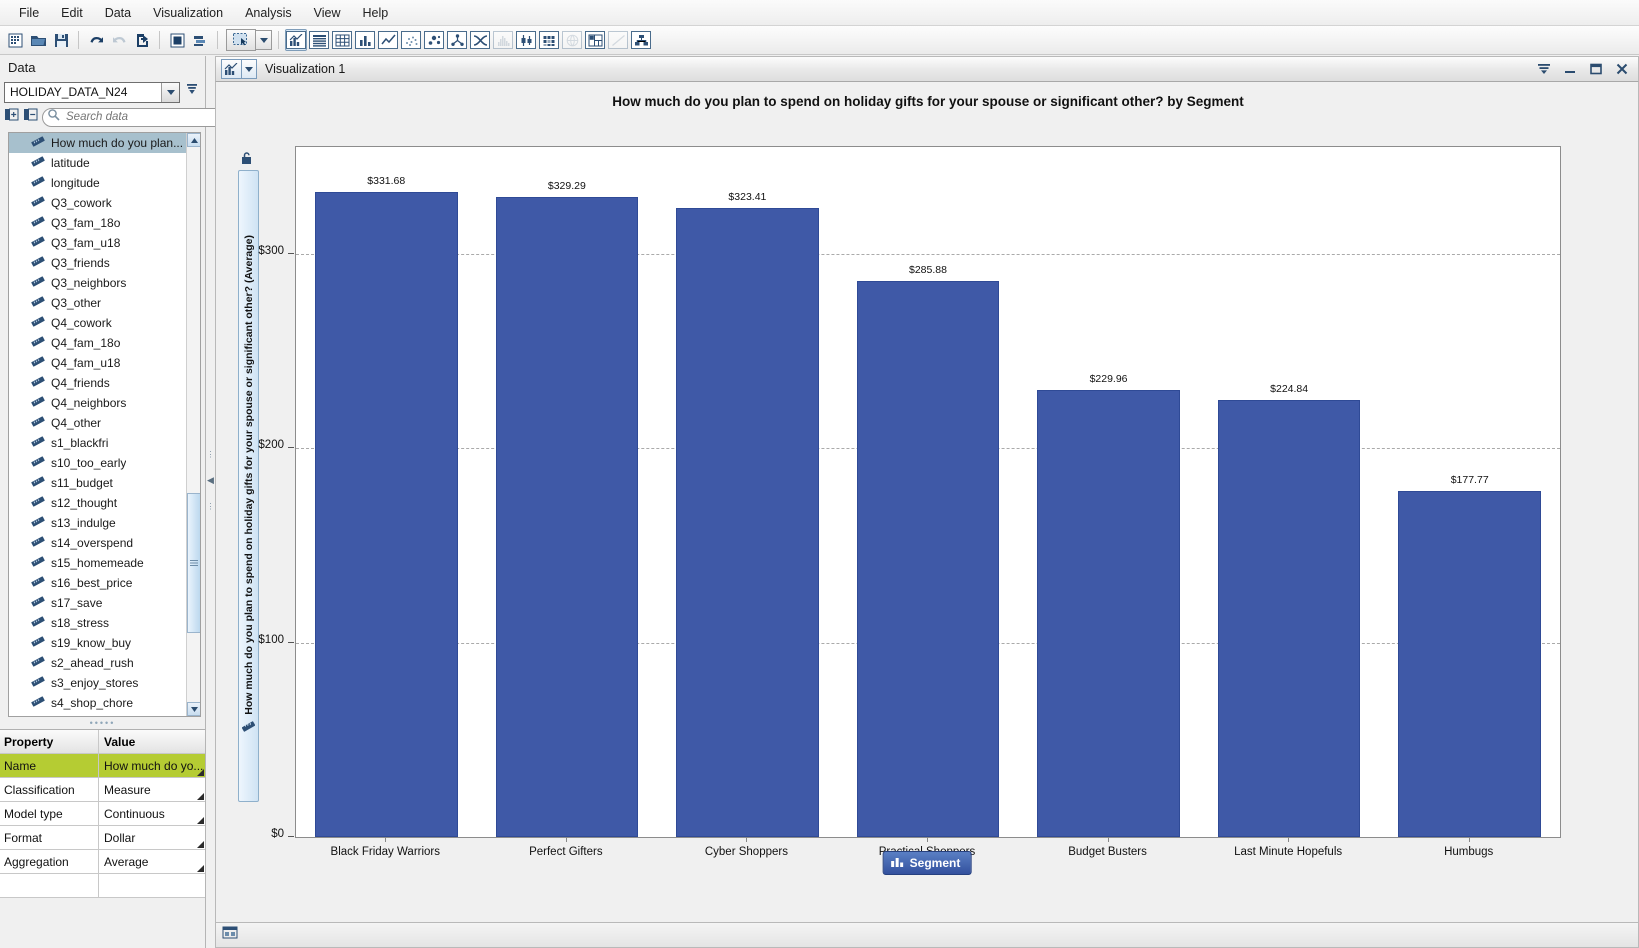 Image resolution: width=1639 pixels, height=948 pixels. Describe the element at coordinates (152, 837) in the screenshot. I see `property-value: Dollar` at that location.